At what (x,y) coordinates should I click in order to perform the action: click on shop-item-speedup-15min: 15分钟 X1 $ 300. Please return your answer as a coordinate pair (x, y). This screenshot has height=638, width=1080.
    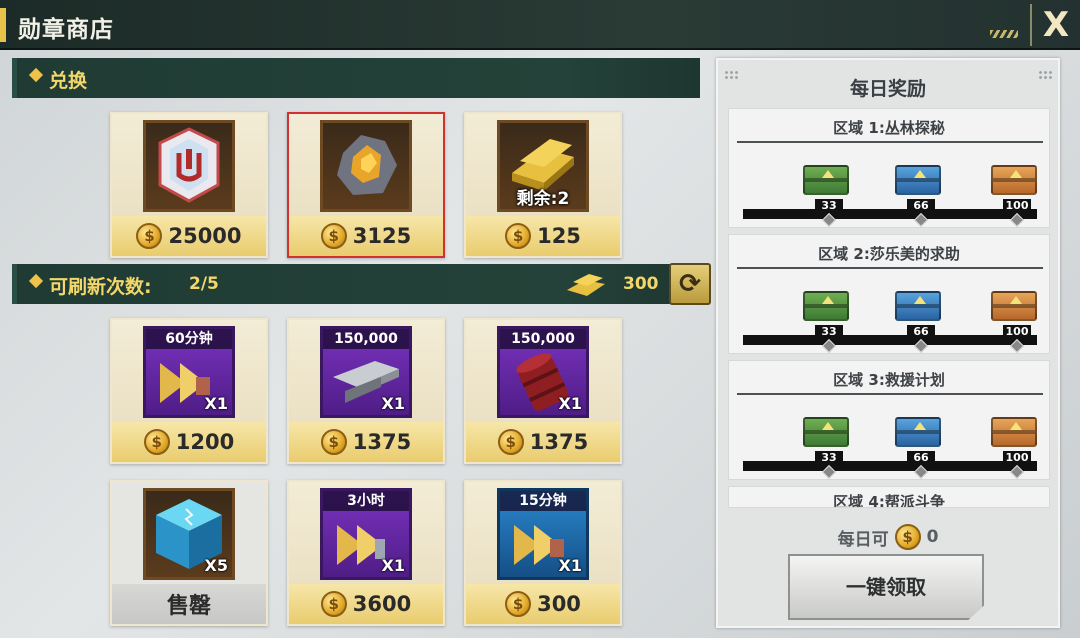
    Looking at the image, I should click on (543, 553).